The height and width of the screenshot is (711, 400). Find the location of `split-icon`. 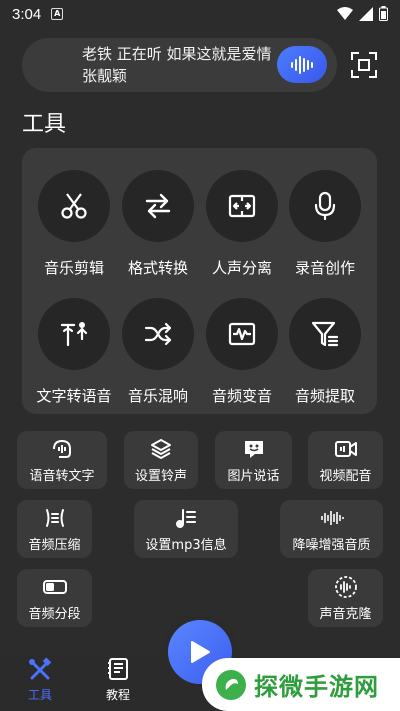

split-icon is located at coordinates (242, 206).